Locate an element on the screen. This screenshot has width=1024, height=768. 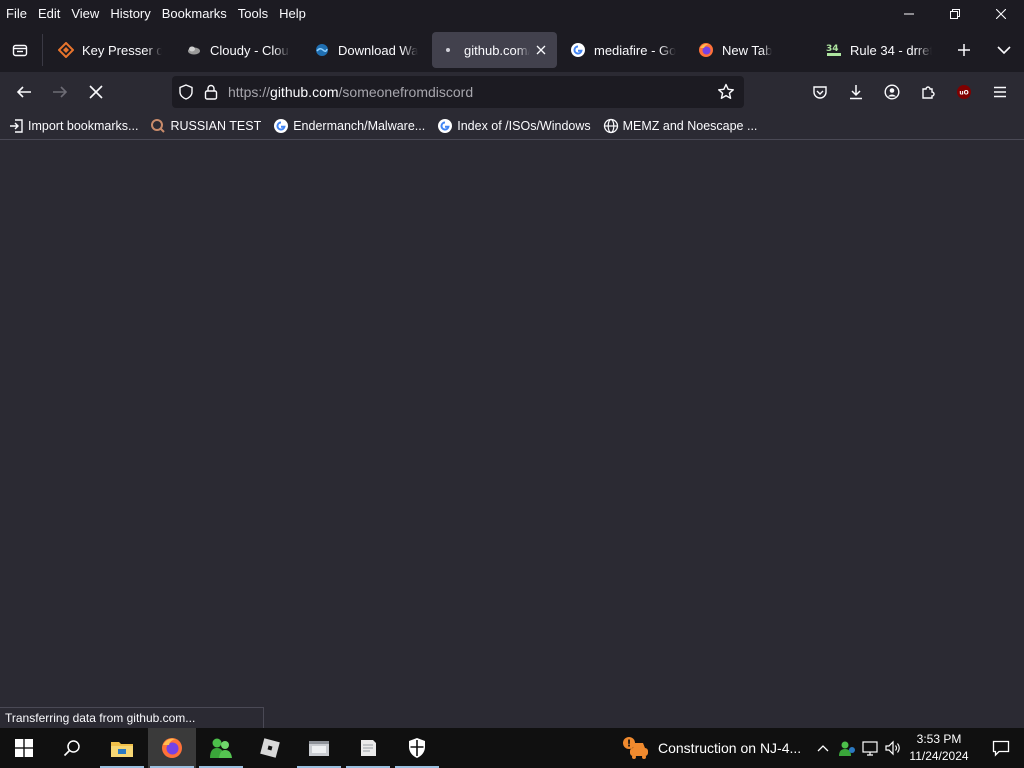
puzzle-icon is located at coordinates (928, 92).